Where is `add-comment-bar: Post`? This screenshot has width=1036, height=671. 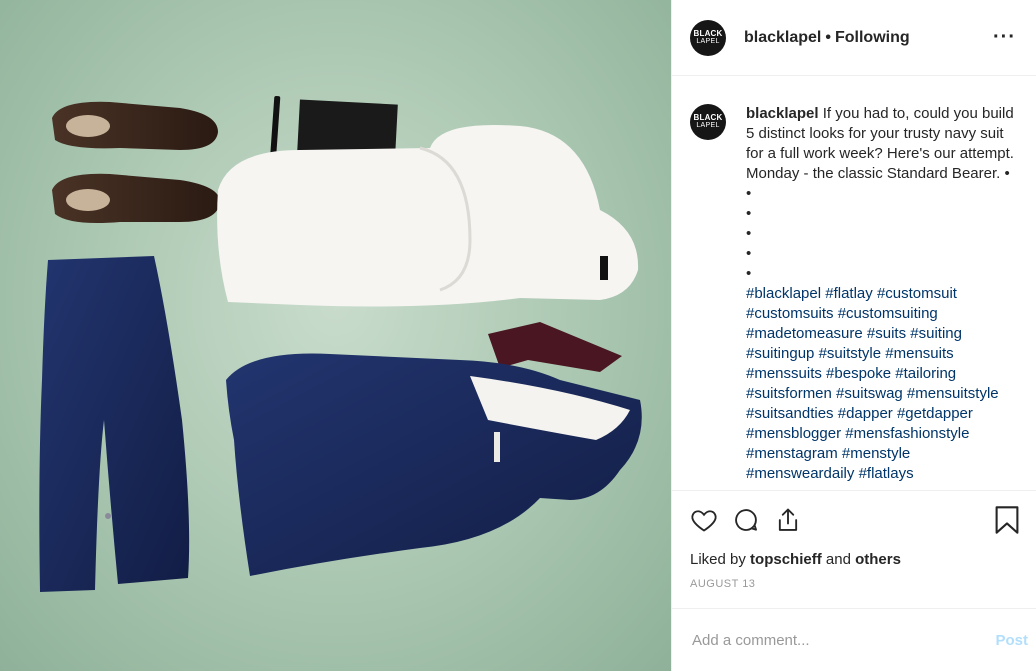
add-comment-bar: Post is located at coordinates (854, 639).